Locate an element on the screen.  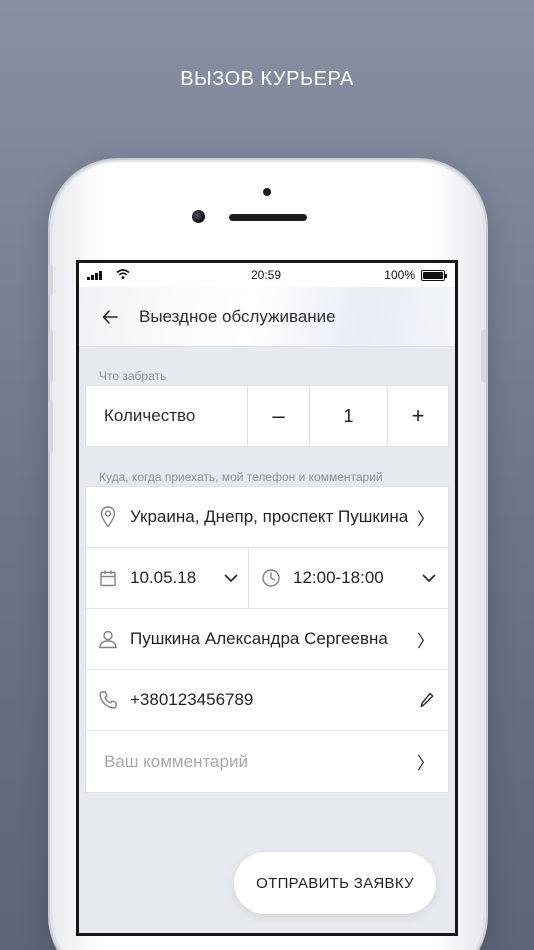
phone-volume-down is located at coordinates (50, 426).